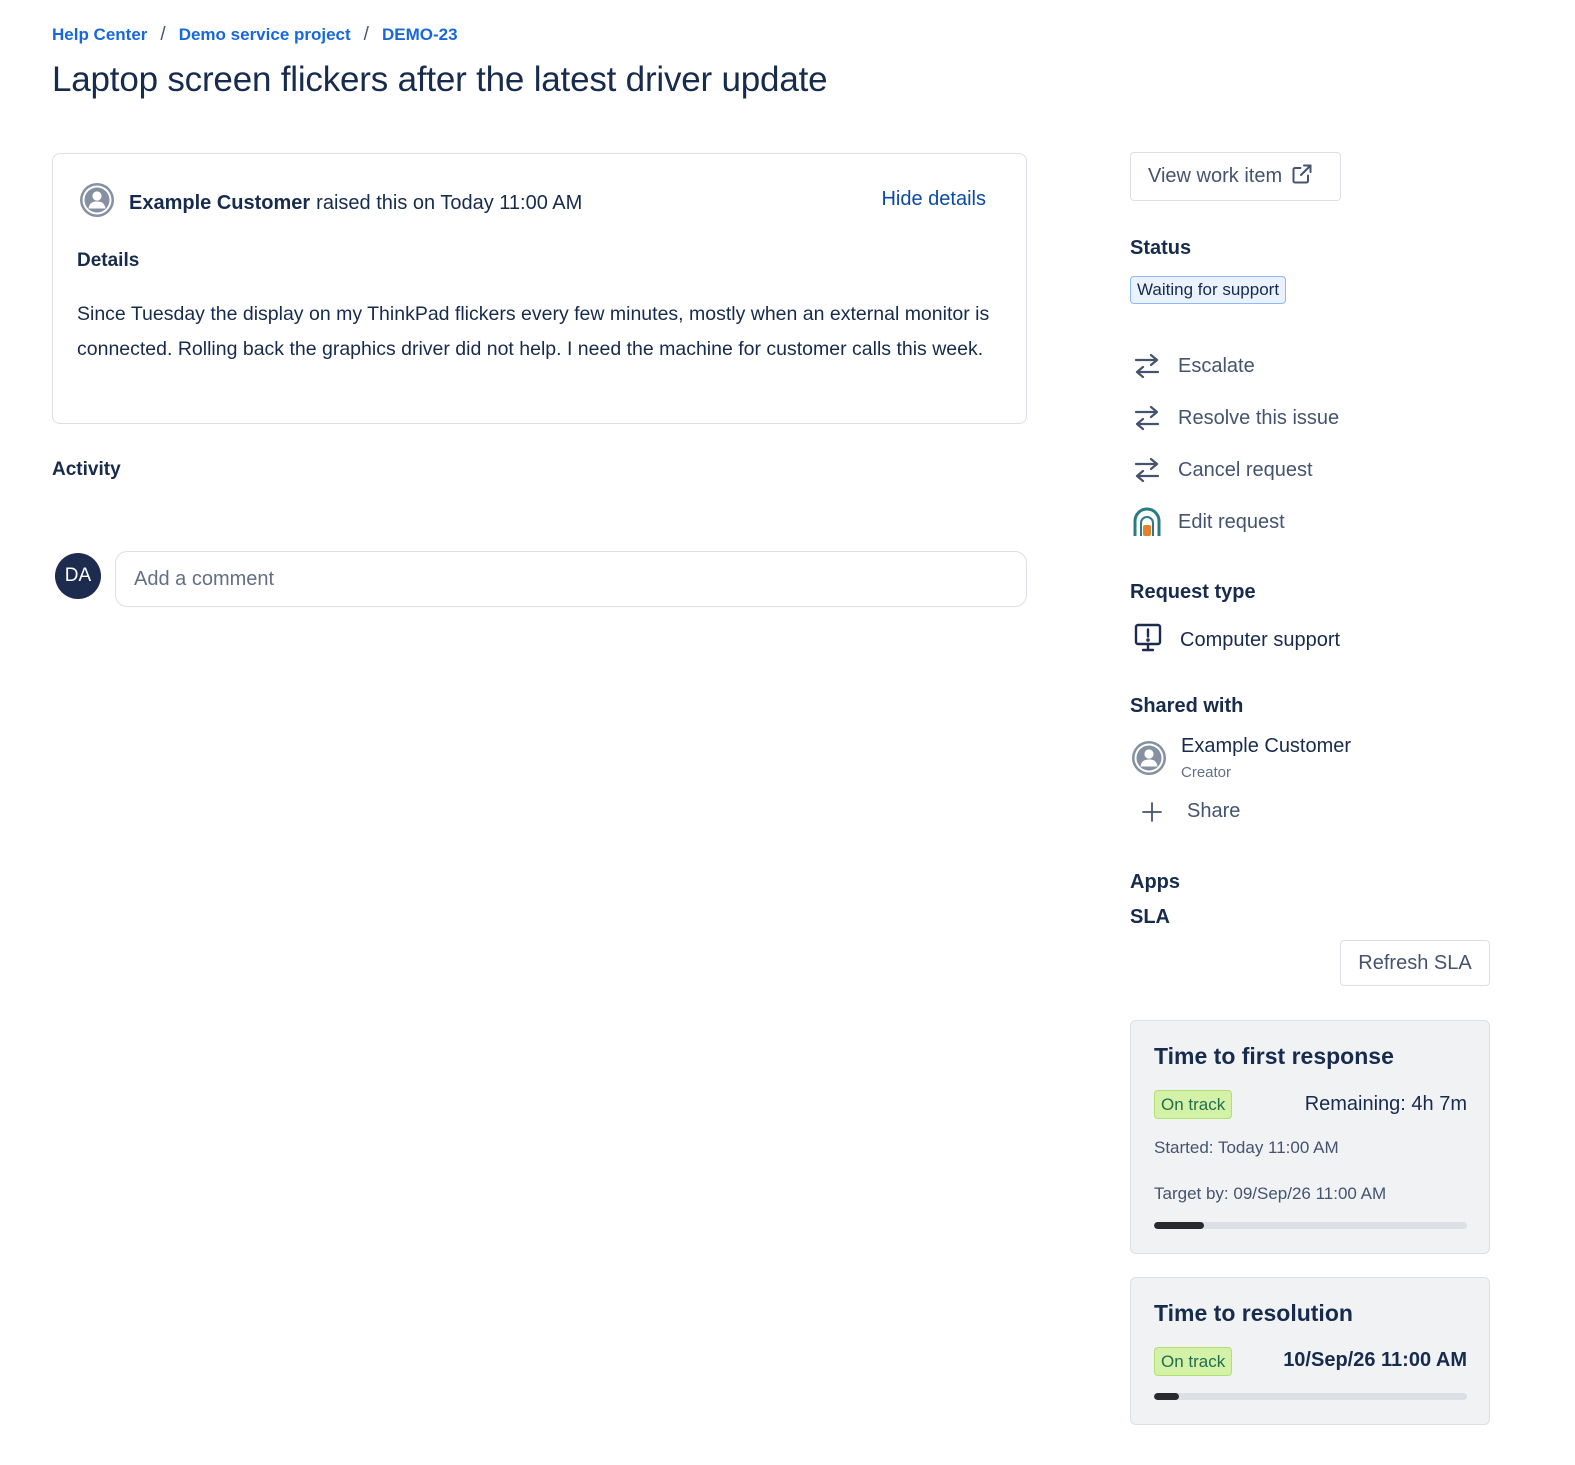 This screenshot has height=1465, width=1575. I want to click on sla-label: SLA, so click(1150, 917).